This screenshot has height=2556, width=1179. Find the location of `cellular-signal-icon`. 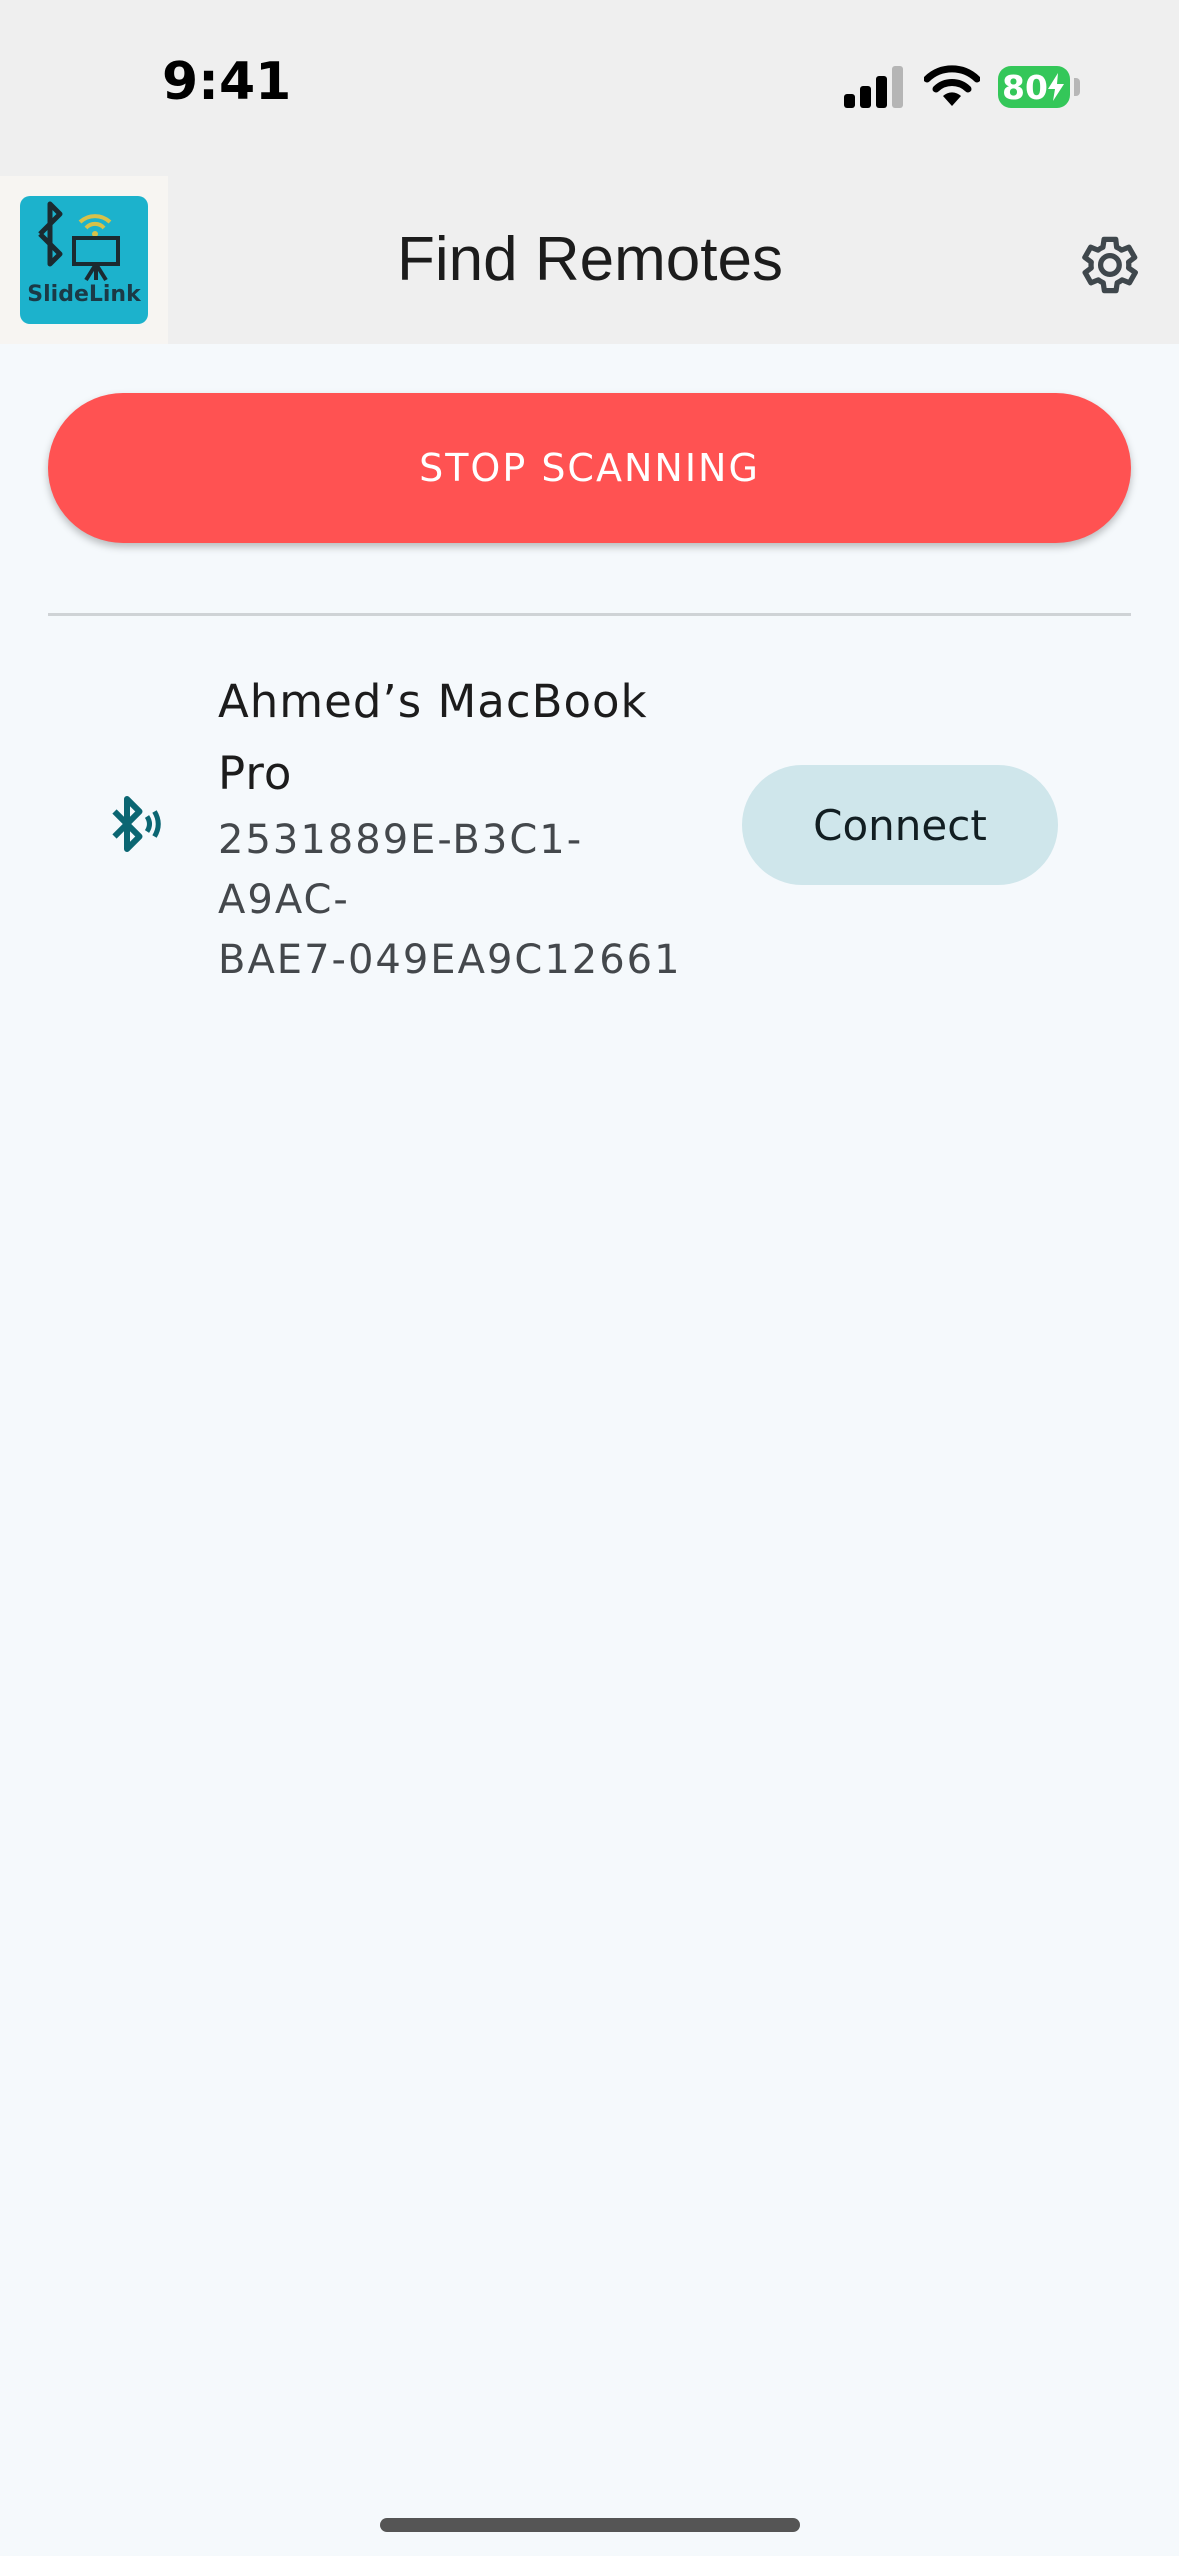

cellular-signal-icon is located at coordinates (873, 87).